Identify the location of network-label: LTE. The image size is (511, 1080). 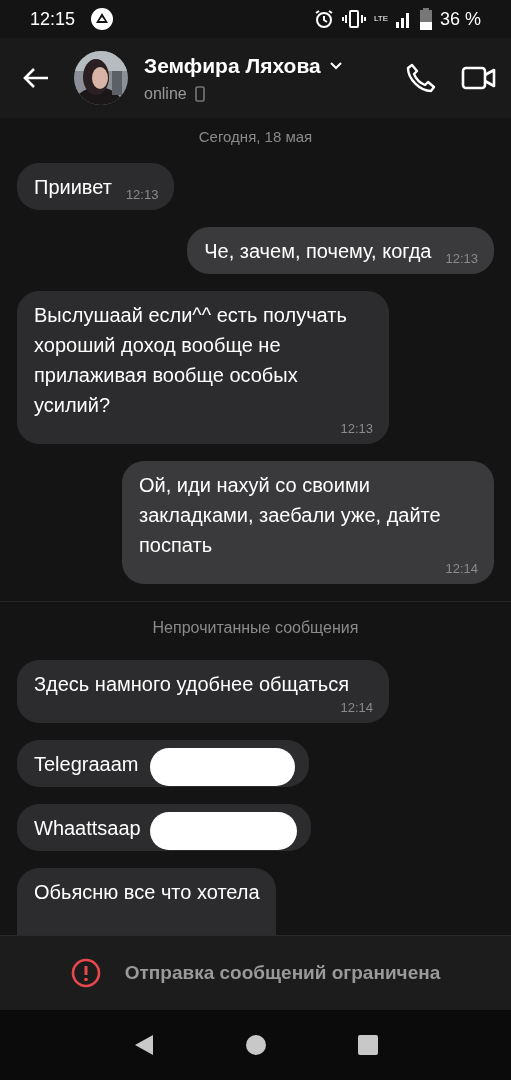
(380, 18).